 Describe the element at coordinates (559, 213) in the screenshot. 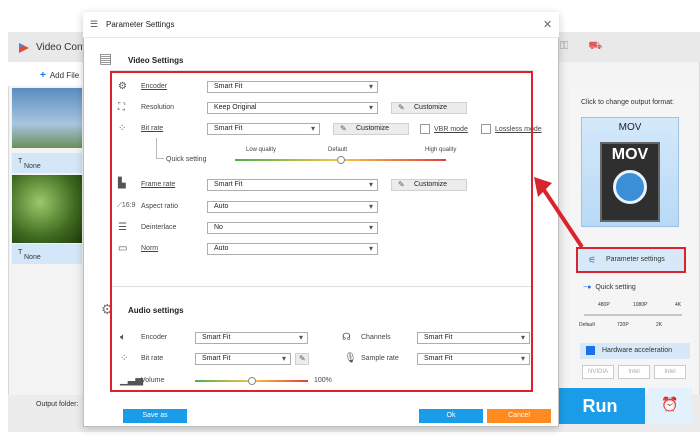

I see `annotation-arrow` at that location.